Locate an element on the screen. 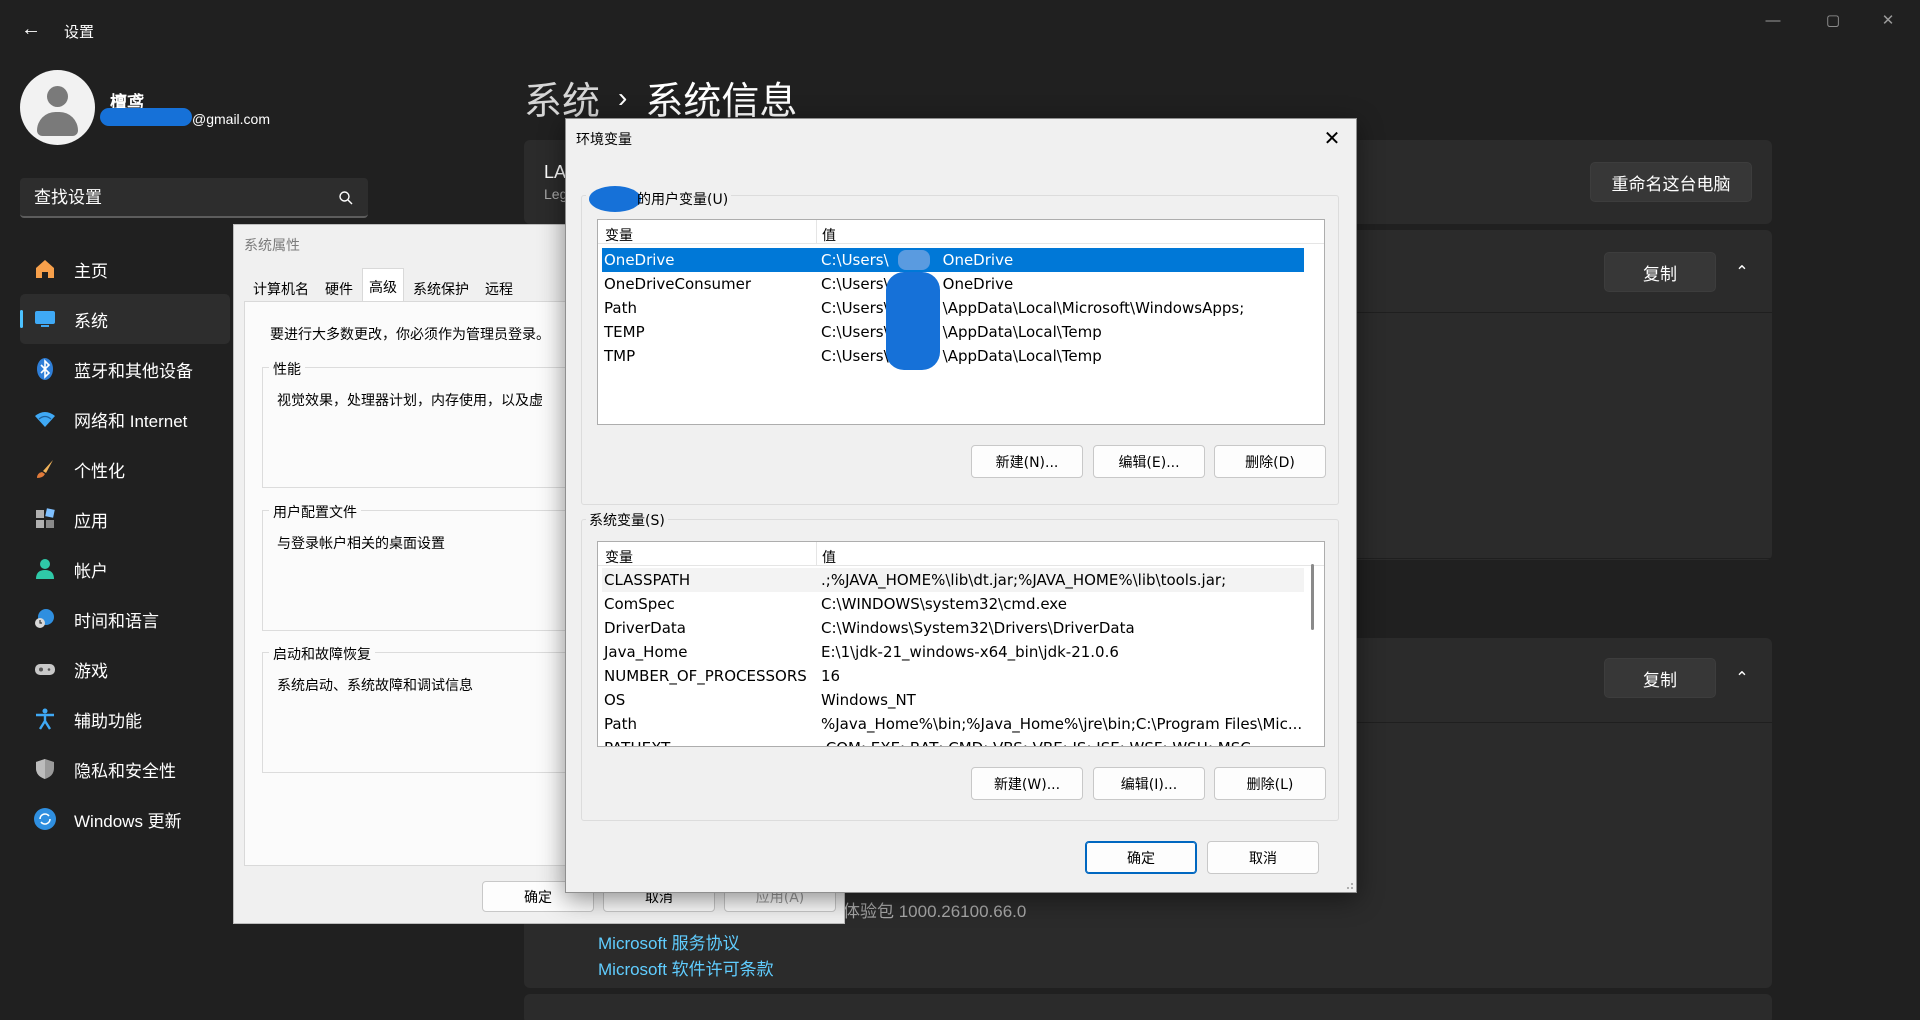 This screenshot has height=1020, width=1920. brush-icon is located at coordinates (45, 469).